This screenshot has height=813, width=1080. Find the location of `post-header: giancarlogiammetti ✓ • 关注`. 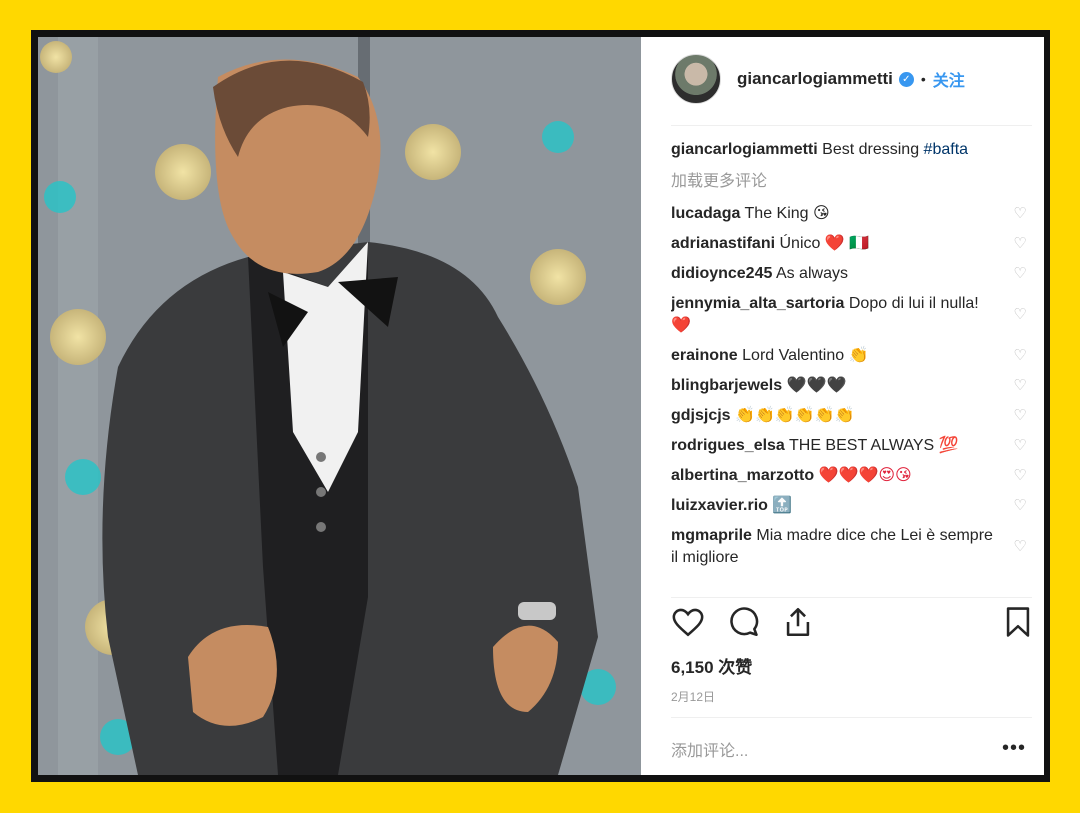

post-header: giancarlogiammetti ✓ • 关注 is located at coordinates (847, 79).